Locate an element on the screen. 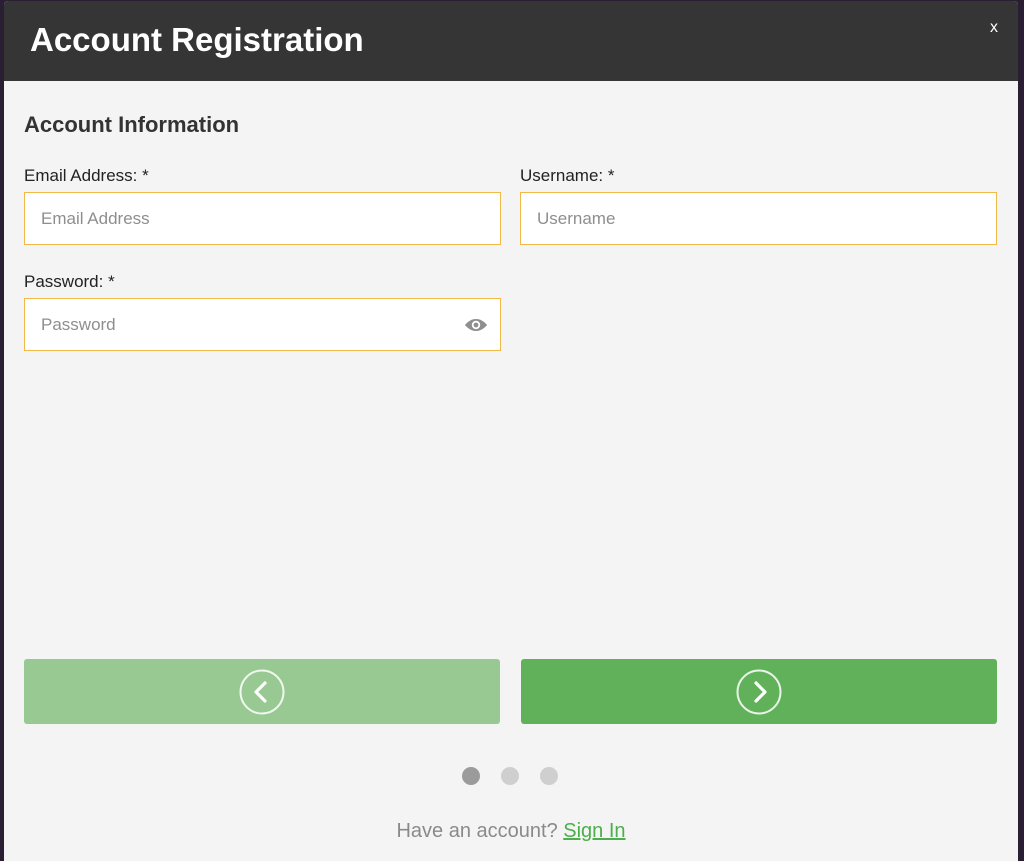 The image size is (1024, 861). email-field is located at coordinates (262, 218).